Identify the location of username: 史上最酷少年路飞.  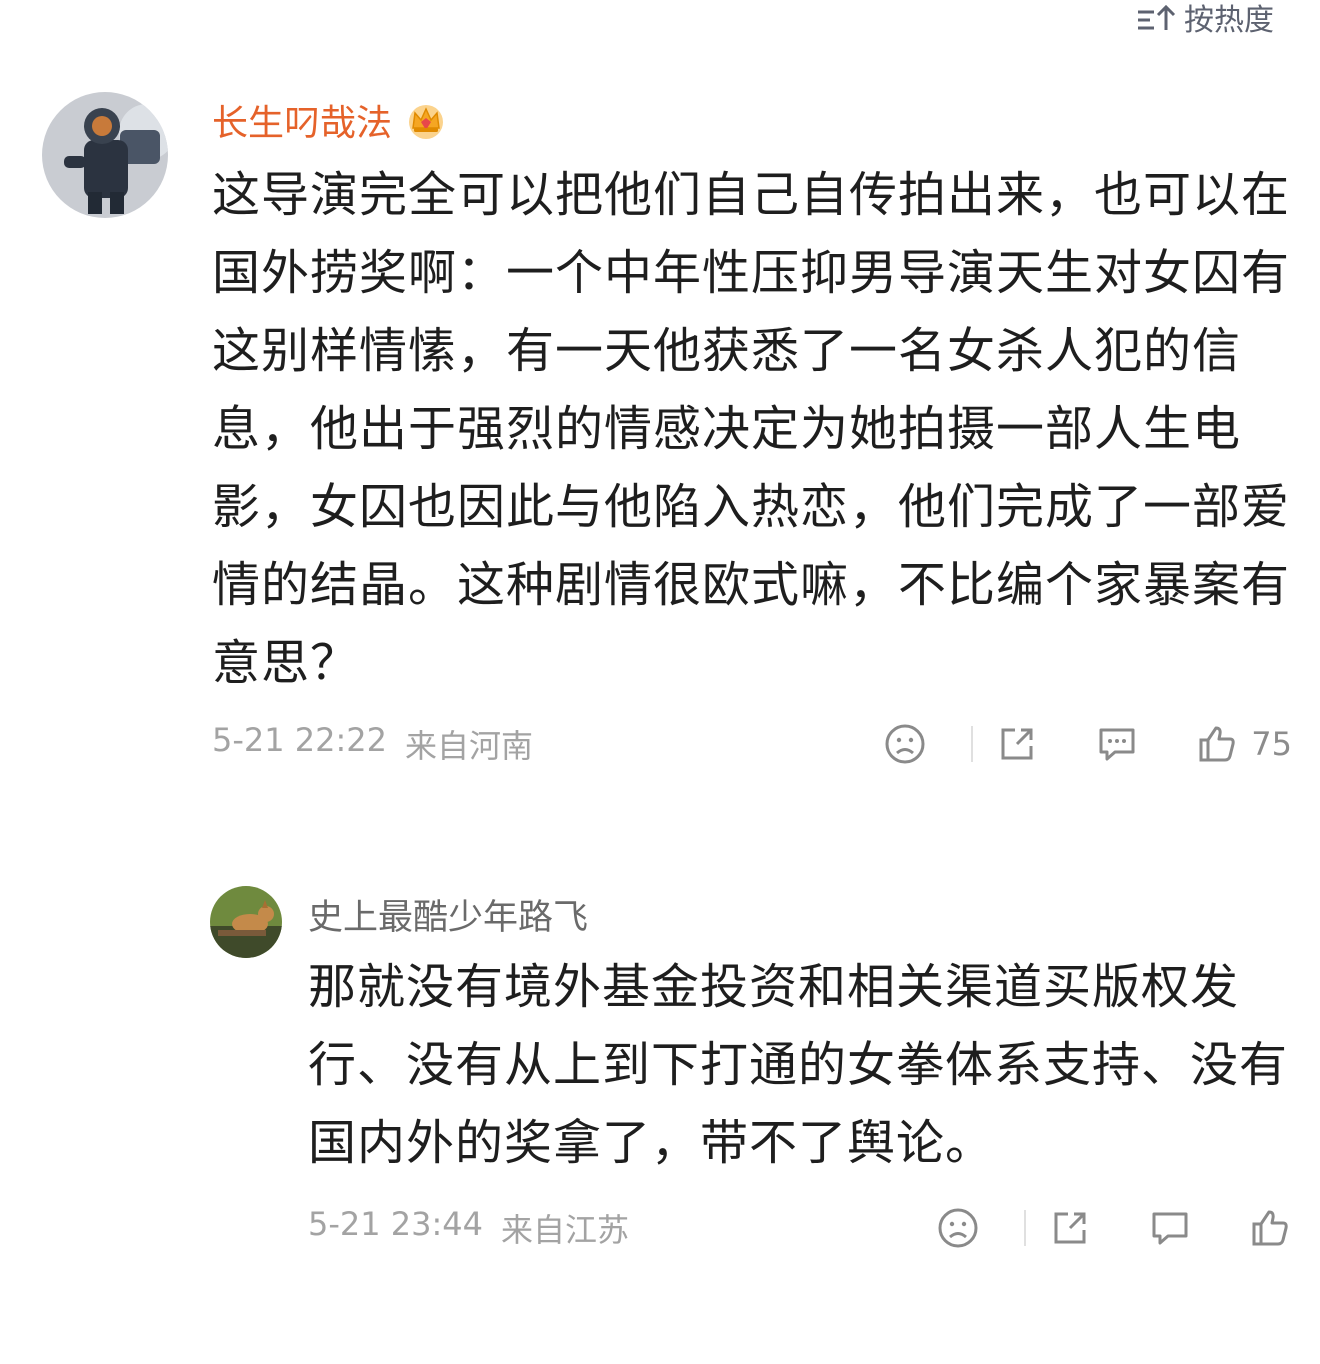
(448, 914).